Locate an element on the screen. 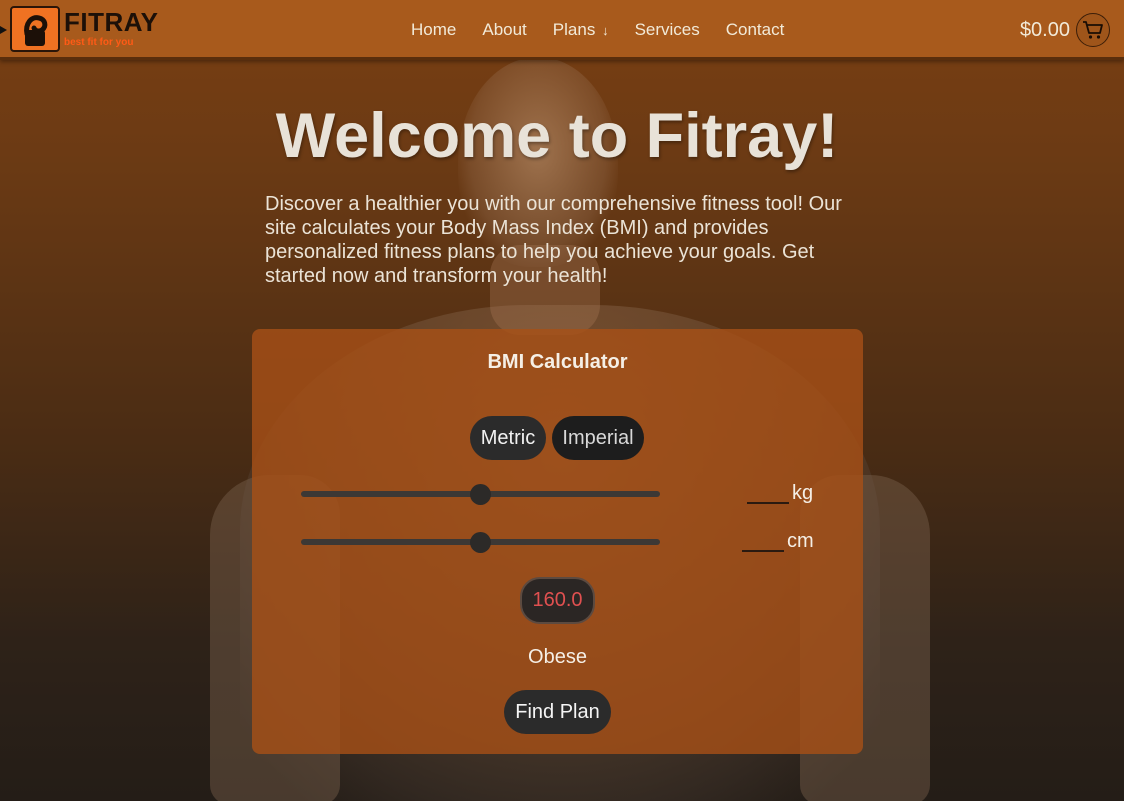 The image size is (1124, 801). weight-input is located at coordinates (768, 495).